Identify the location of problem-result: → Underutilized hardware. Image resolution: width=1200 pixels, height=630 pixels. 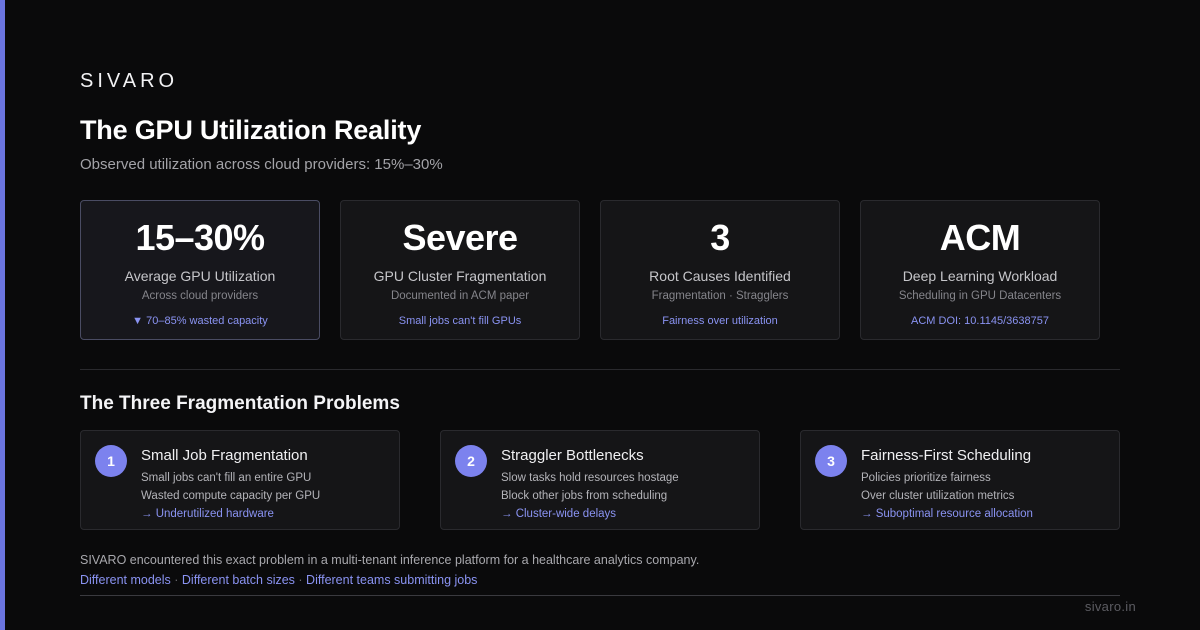
(207, 514).